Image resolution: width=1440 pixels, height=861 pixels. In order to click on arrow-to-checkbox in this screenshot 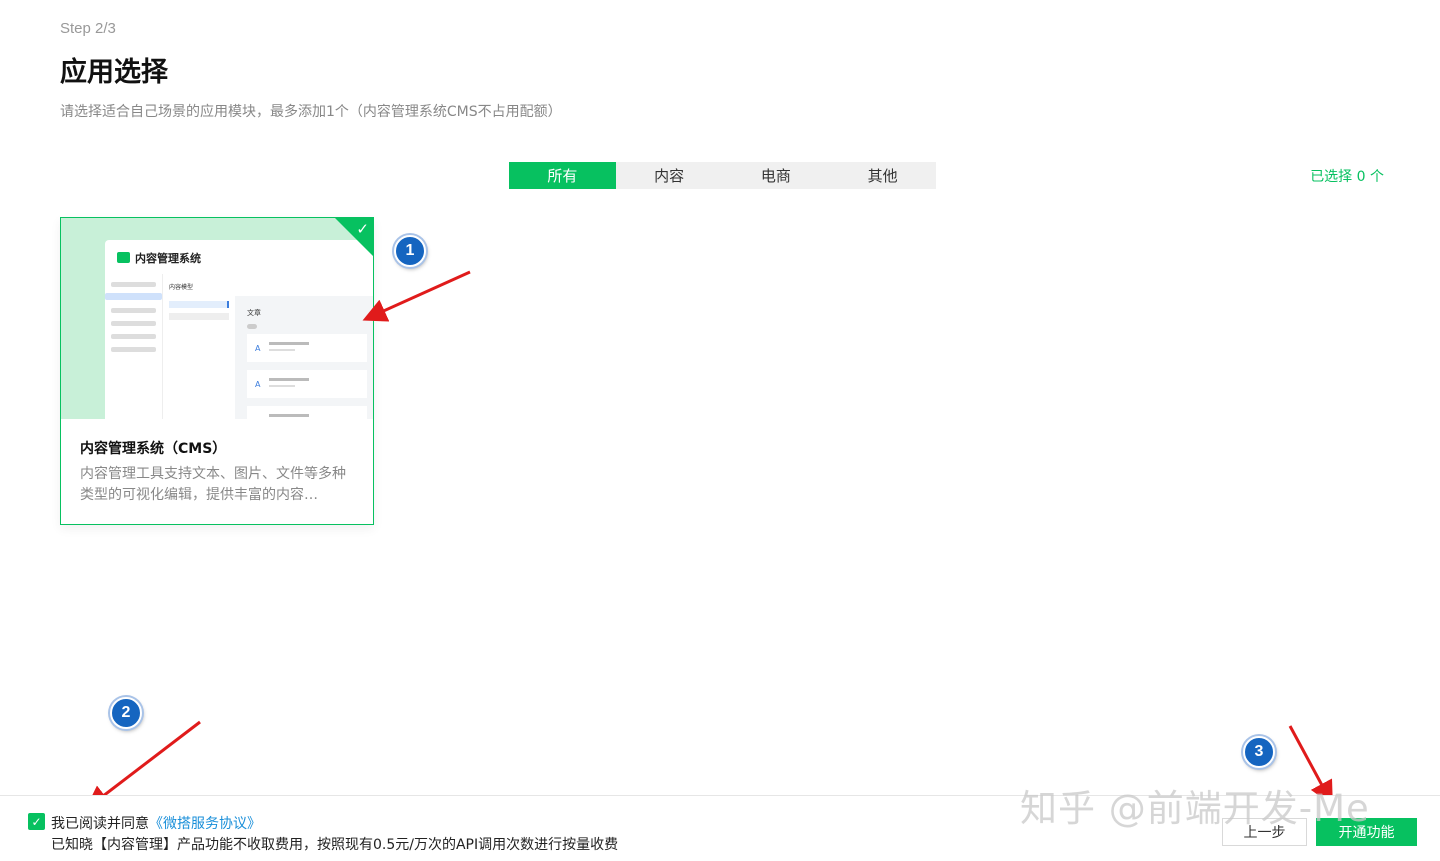, I will do `click(143, 765)`.